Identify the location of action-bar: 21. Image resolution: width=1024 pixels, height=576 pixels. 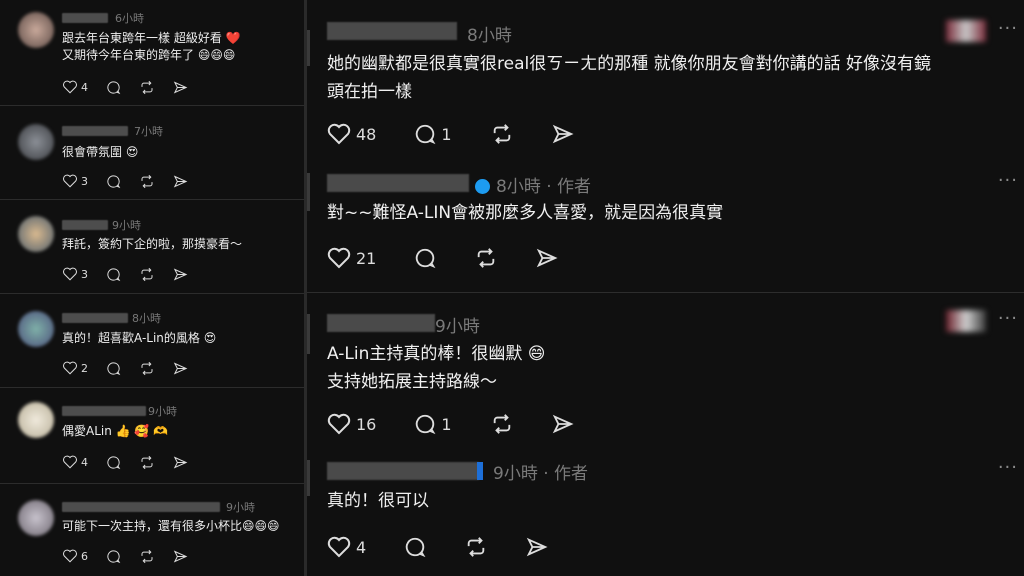
(461, 258).